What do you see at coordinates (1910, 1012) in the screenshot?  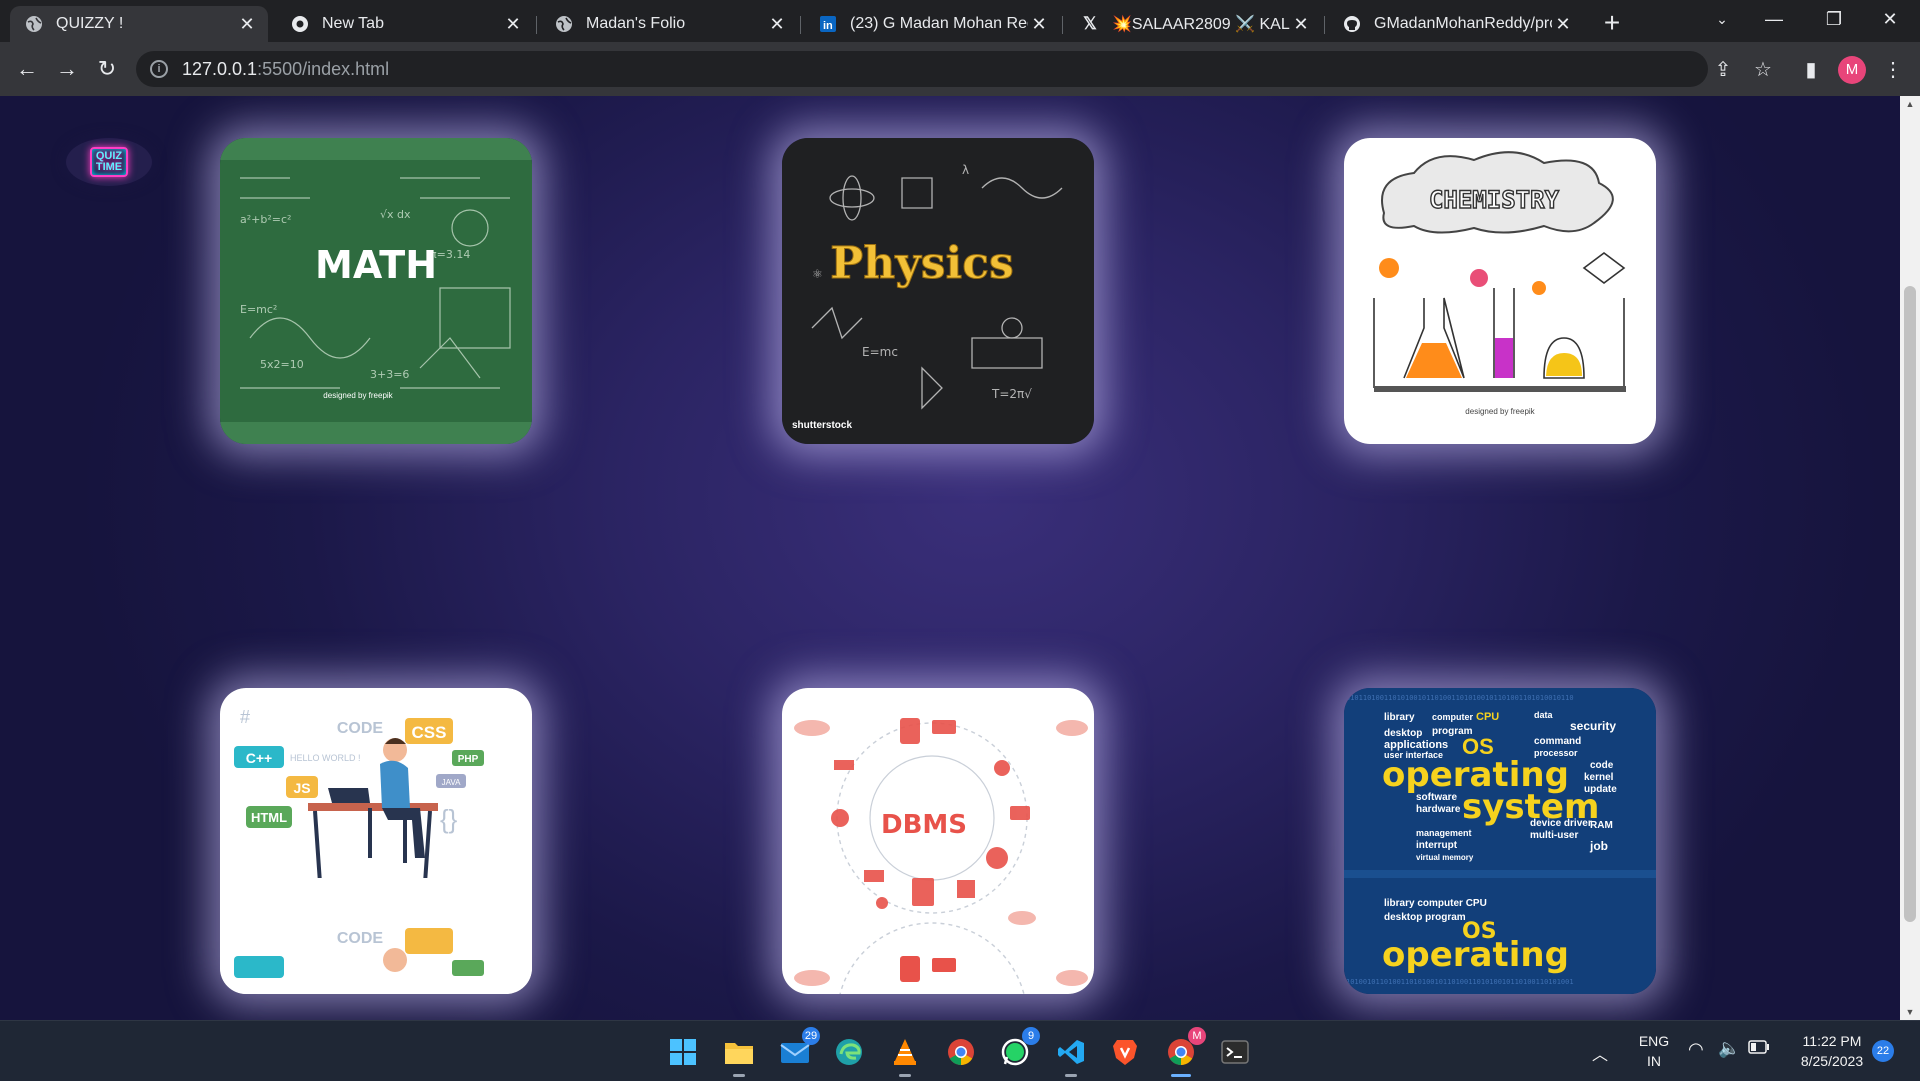 I see `scroll-down-arrow-icon: ▼` at bounding box center [1910, 1012].